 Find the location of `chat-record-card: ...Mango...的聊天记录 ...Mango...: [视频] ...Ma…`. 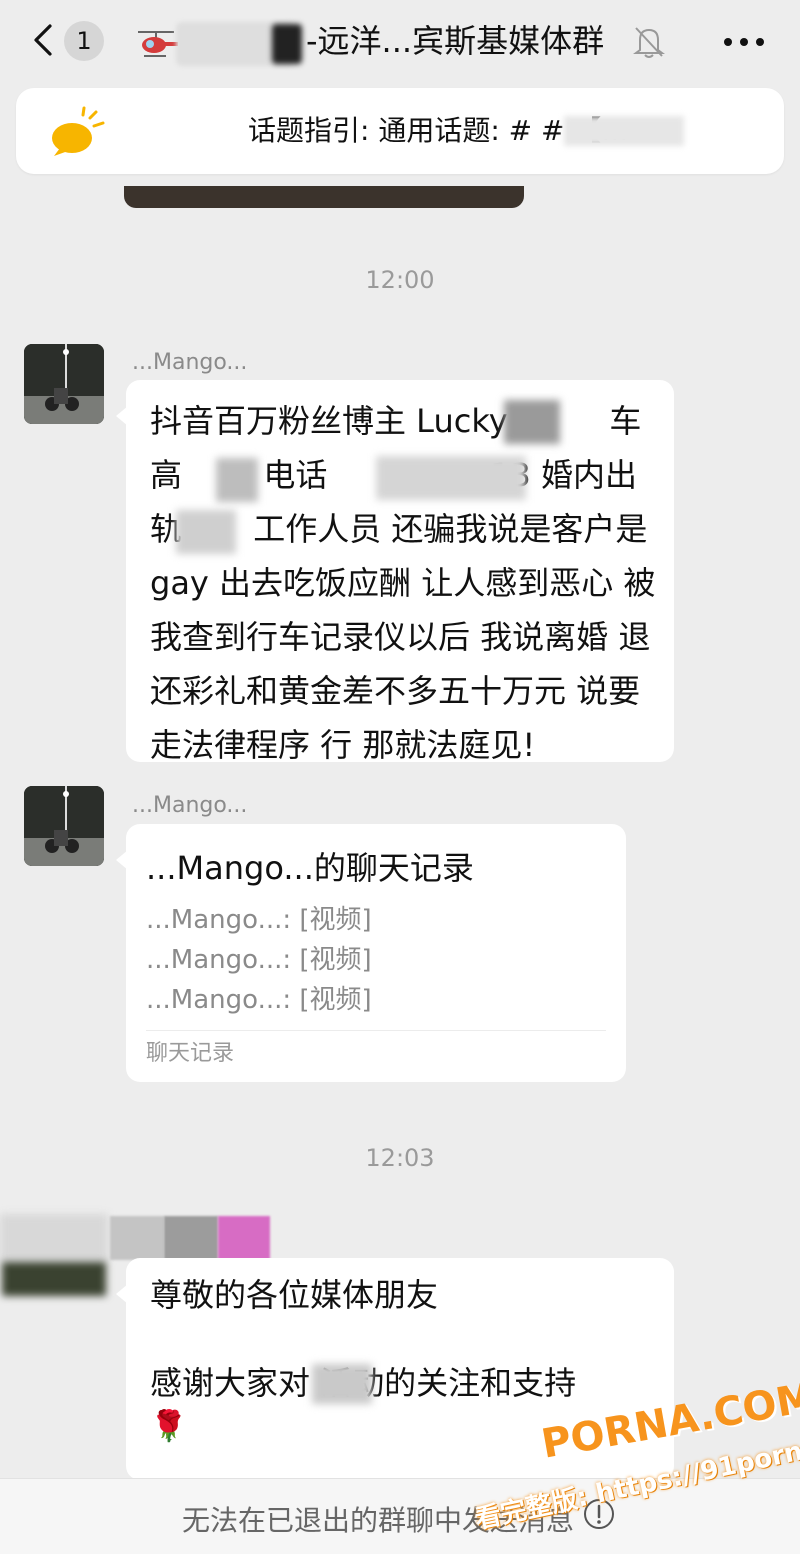

chat-record-card: ...Mango...的聊天记录 ...Mango...: [视频] ...Ma… is located at coordinates (371, 953).